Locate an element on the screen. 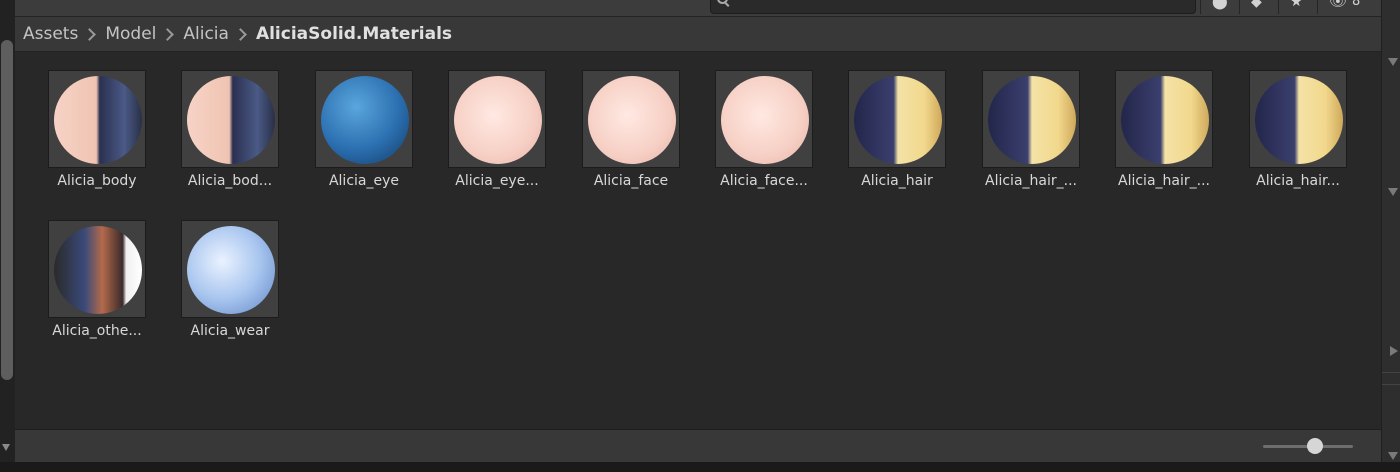 This screenshot has width=1400, height=472. project-toolbar: ⬤ ◆ ★ 👁 8 is located at coordinates (698, 8).